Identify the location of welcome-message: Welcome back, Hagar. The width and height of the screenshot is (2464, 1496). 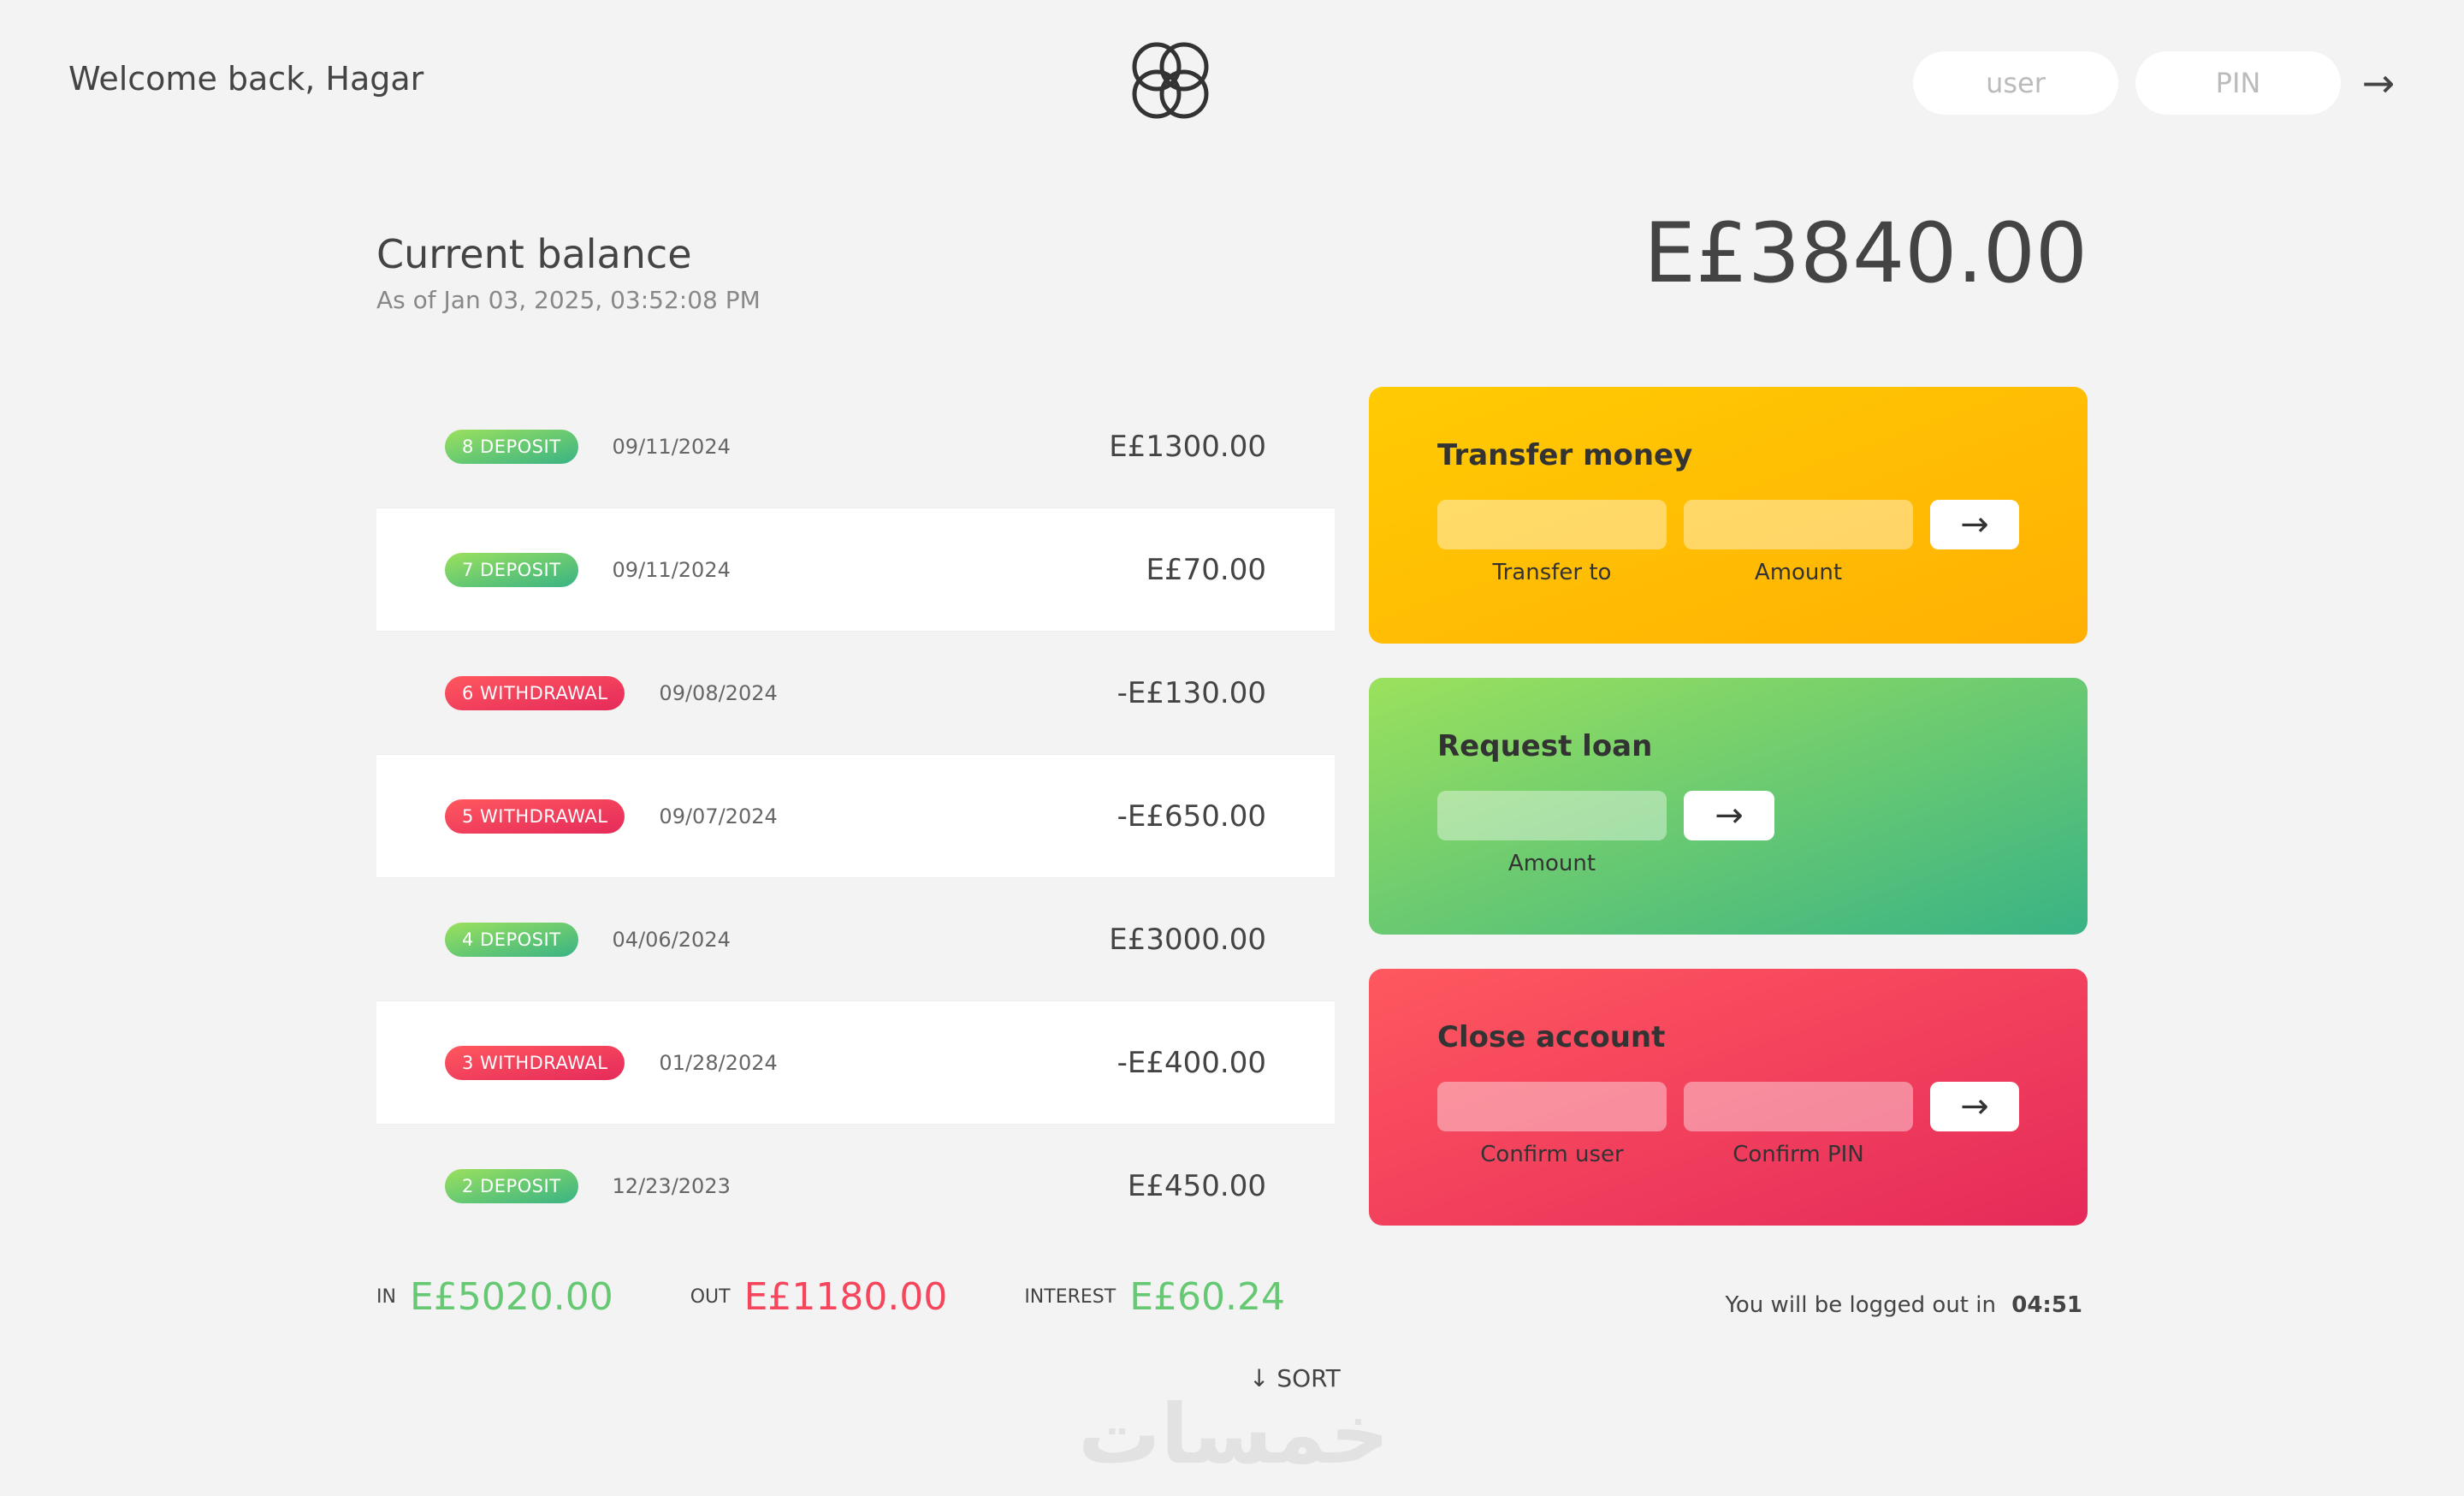
(246, 79).